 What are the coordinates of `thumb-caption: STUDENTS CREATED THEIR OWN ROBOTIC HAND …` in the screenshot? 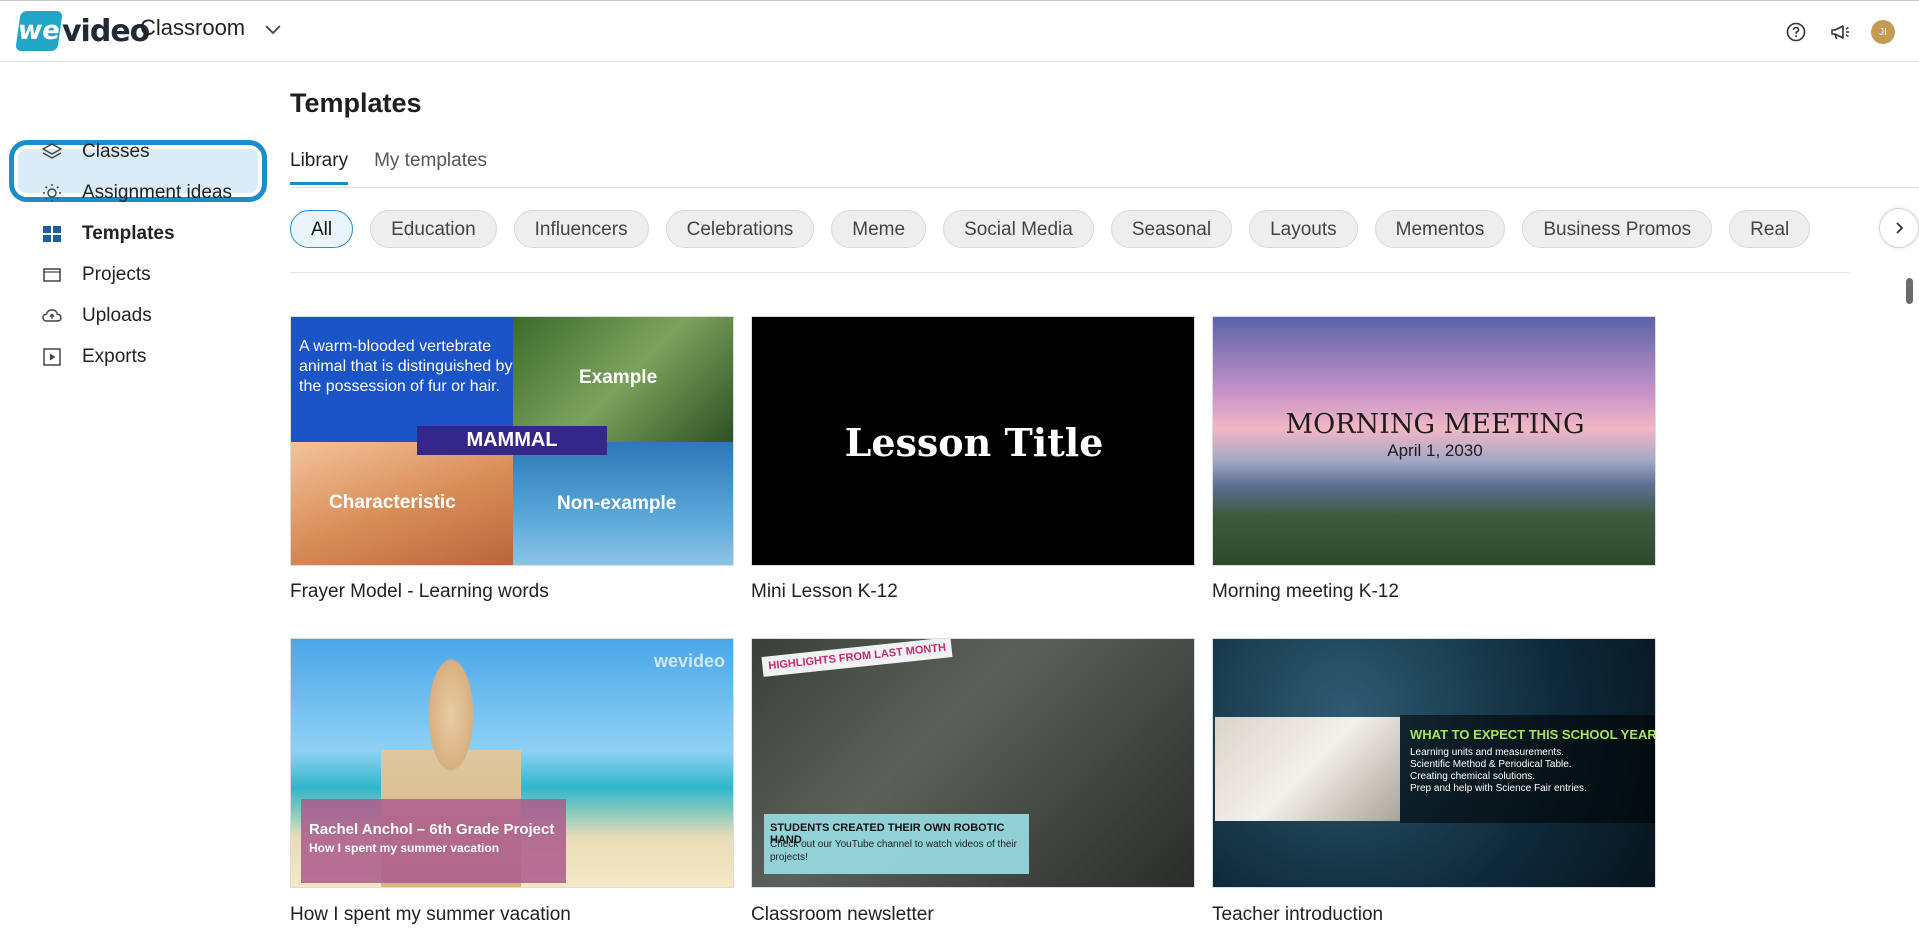 It's located at (896, 844).